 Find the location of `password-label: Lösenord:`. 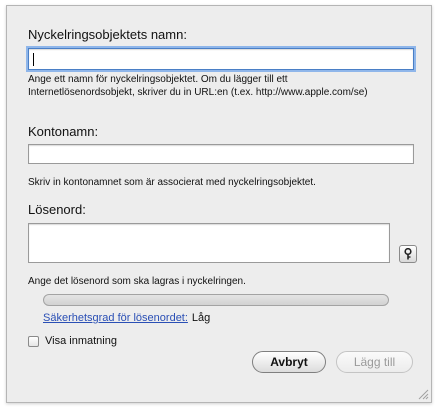

password-label: Lösenord: is located at coordinates (57, 209).